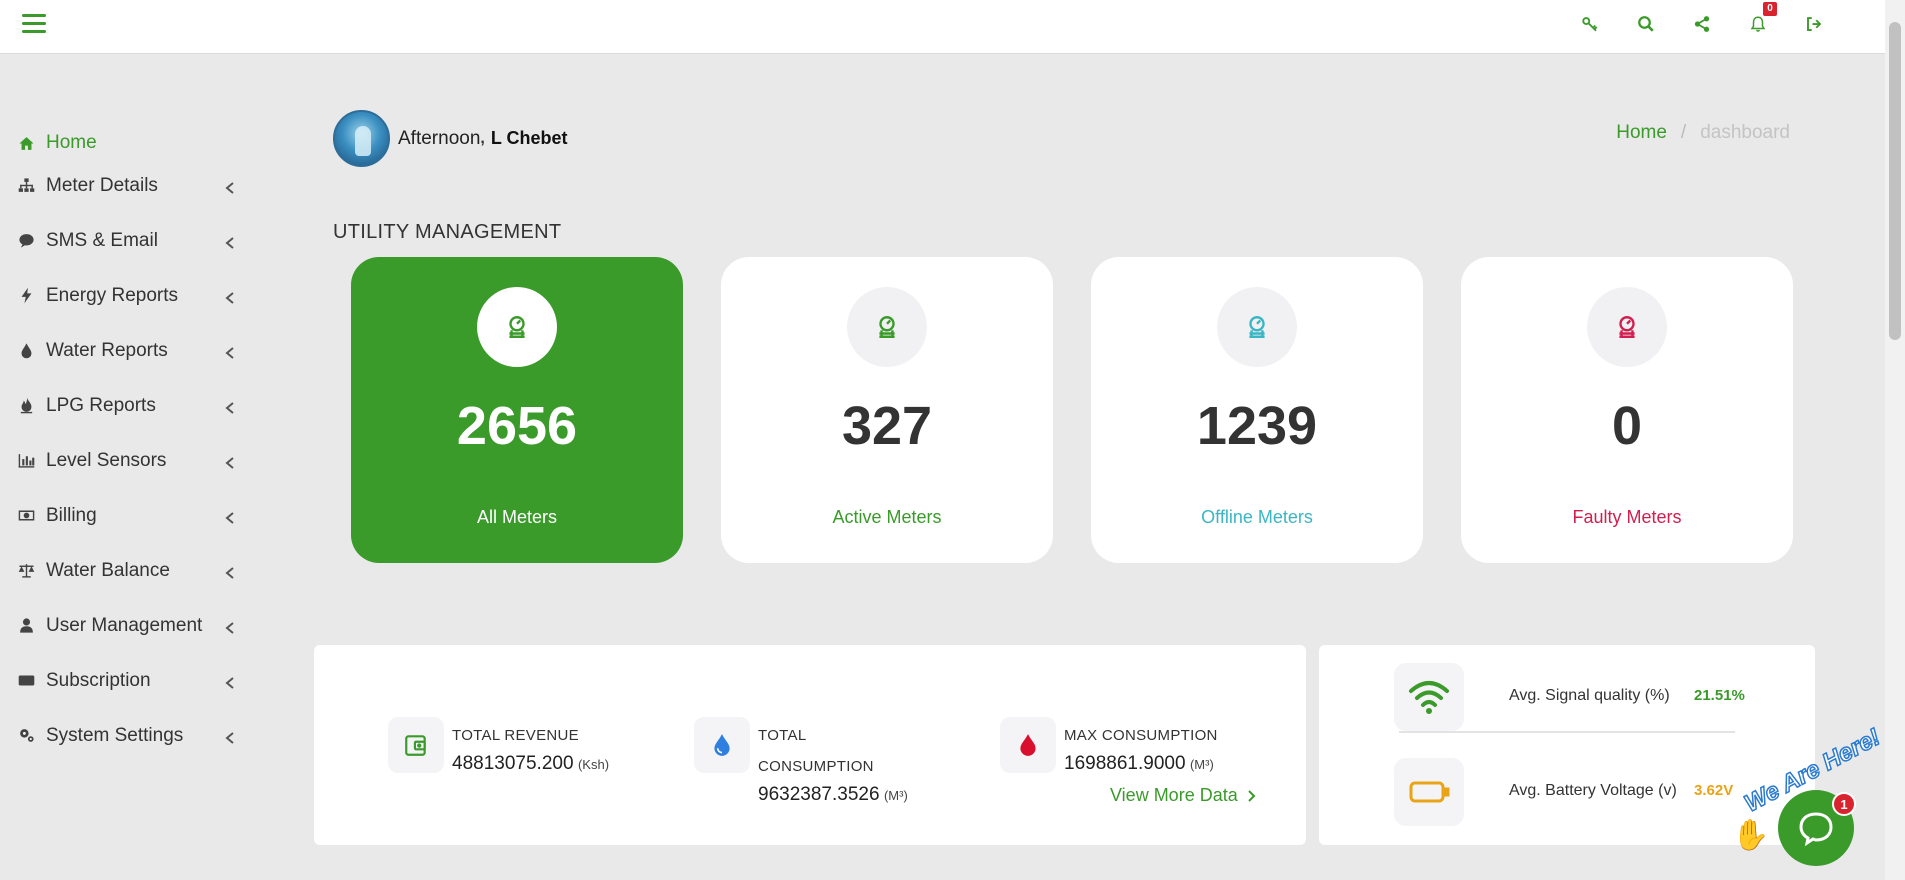 The width and height of the screenshot is (1905, 880). I want to click on sidebar-item-label: Level Sensors, so click(106, 460).